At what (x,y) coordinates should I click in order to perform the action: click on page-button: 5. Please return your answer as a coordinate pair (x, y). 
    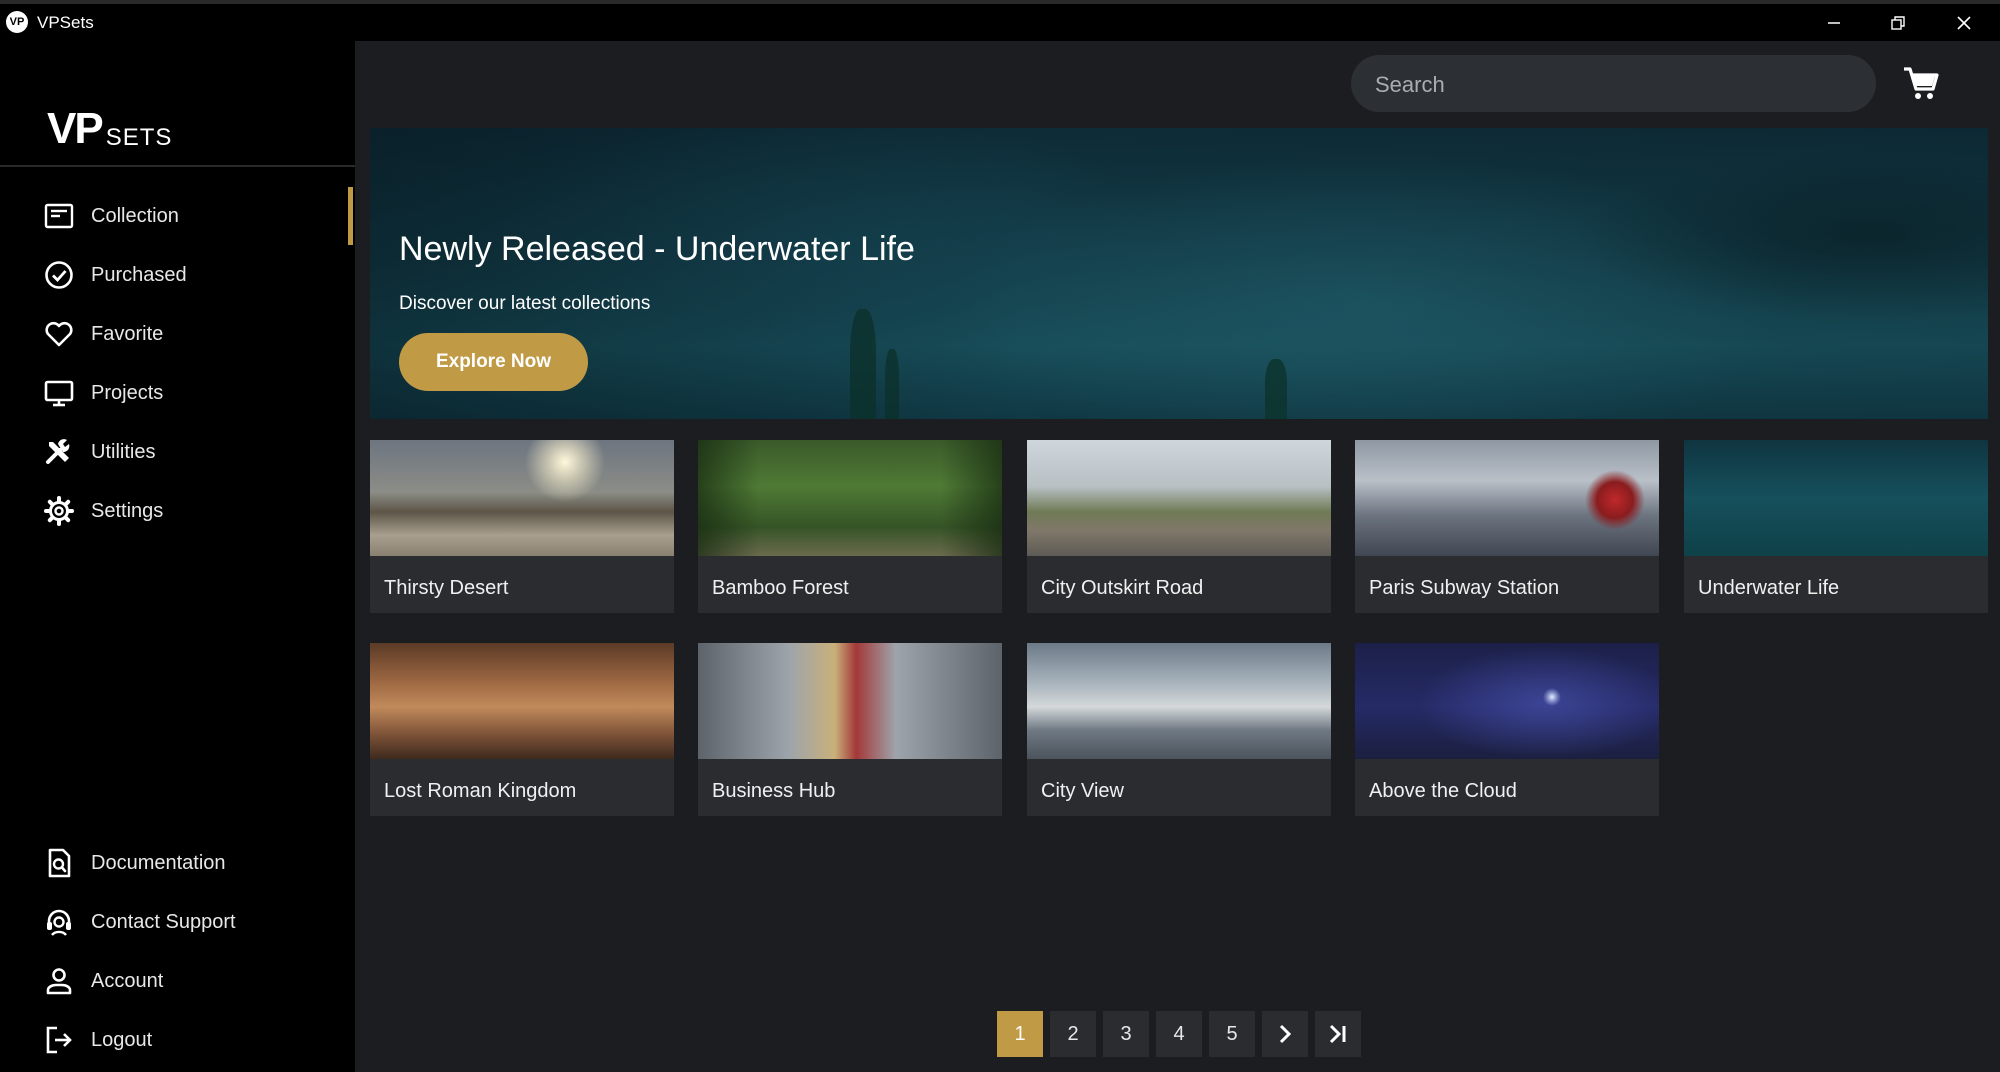
    Looking at the image, I should click on (1232, 1034).